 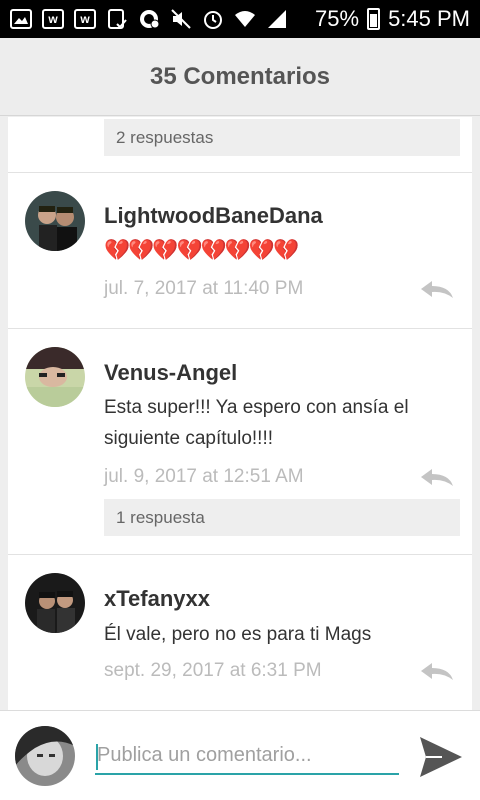 What do you see at coordinates (277, 19) in the screenshot?
I see `signal-icon` at bounding box center [277, 19].